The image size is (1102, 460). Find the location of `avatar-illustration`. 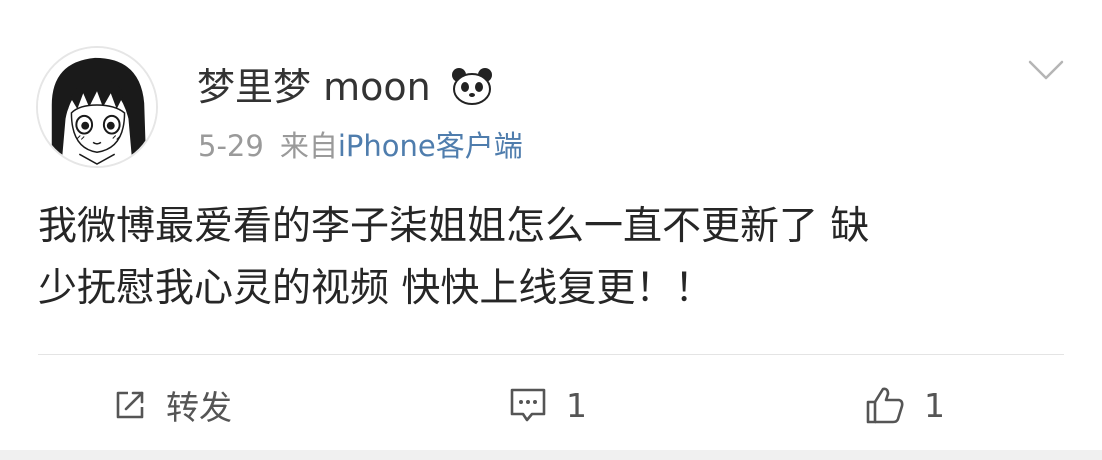

avatar-illustration is located at coordinates (97, 107).